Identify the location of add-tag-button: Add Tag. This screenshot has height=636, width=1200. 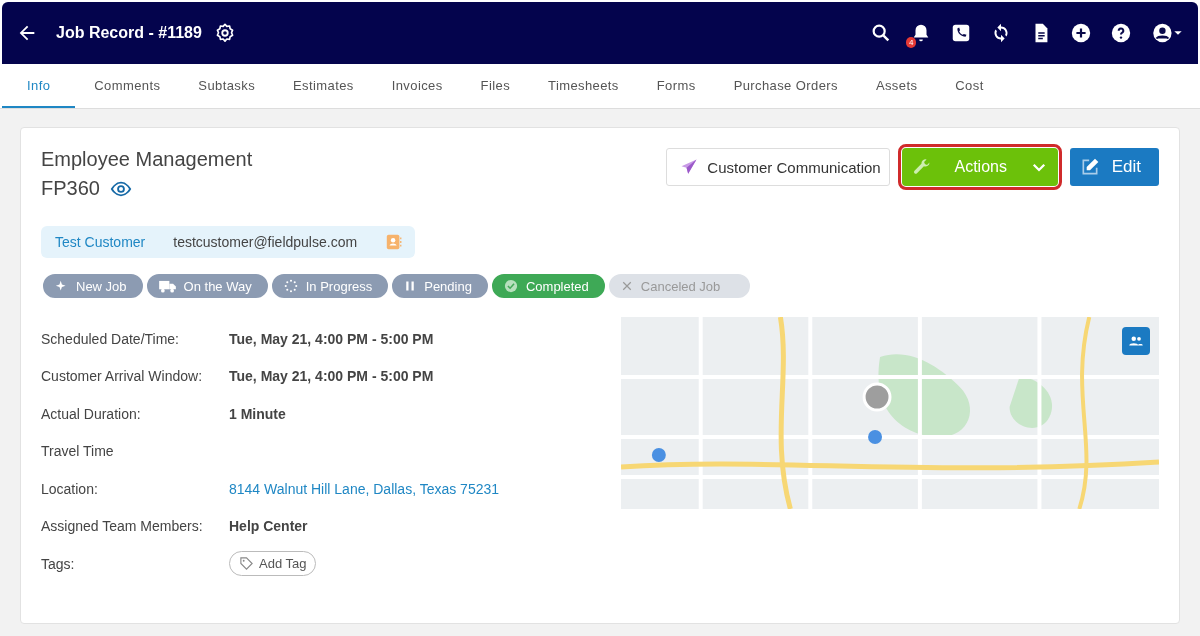
(273, 564).